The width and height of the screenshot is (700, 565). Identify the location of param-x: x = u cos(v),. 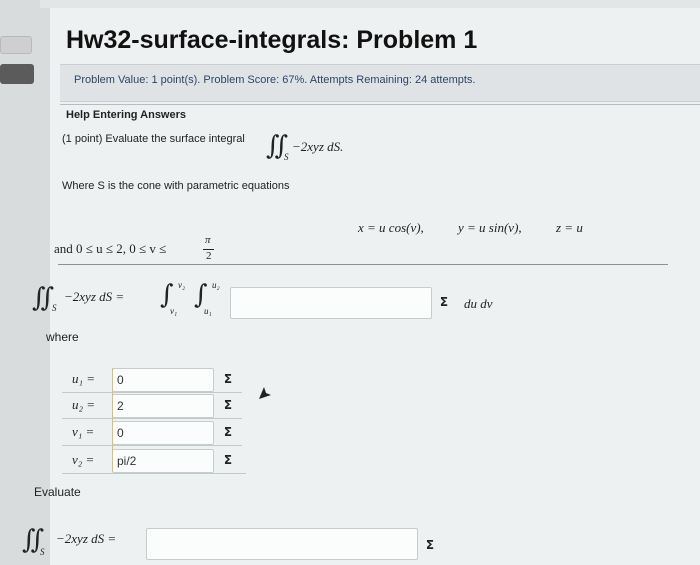
(391, 227).